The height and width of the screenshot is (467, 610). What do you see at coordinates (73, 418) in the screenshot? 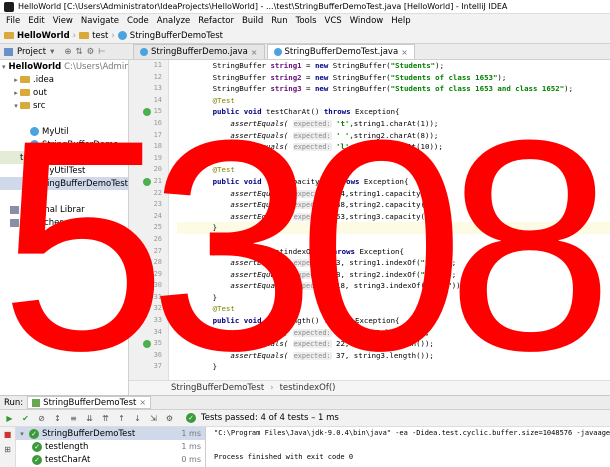
I see `sort-duration-icon: ≡` at bounding box center [73, 418].